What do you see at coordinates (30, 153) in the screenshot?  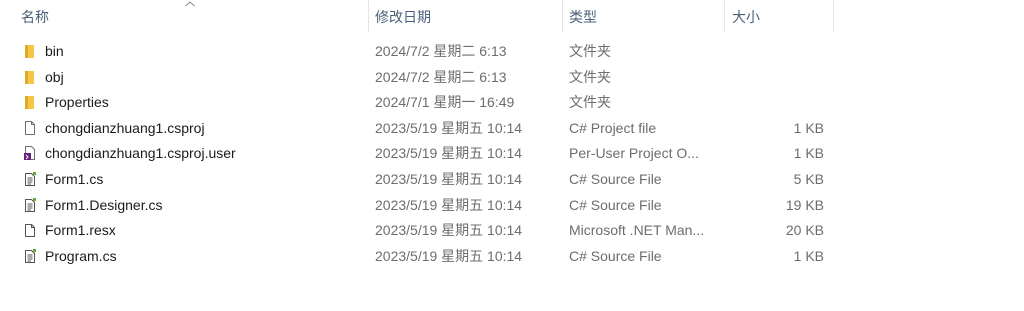 I see `visual-studio-file-icon` at bounding box center [30, 153].